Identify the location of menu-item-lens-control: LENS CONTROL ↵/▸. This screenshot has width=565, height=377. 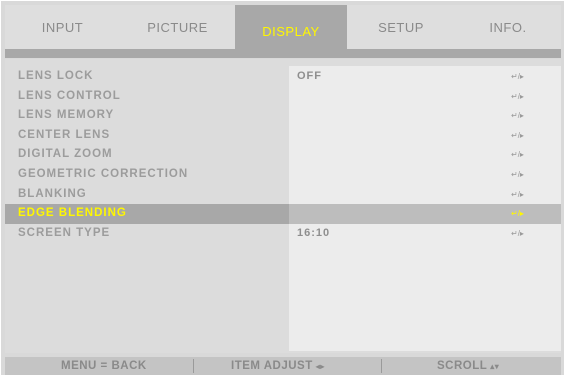
(283, 97).